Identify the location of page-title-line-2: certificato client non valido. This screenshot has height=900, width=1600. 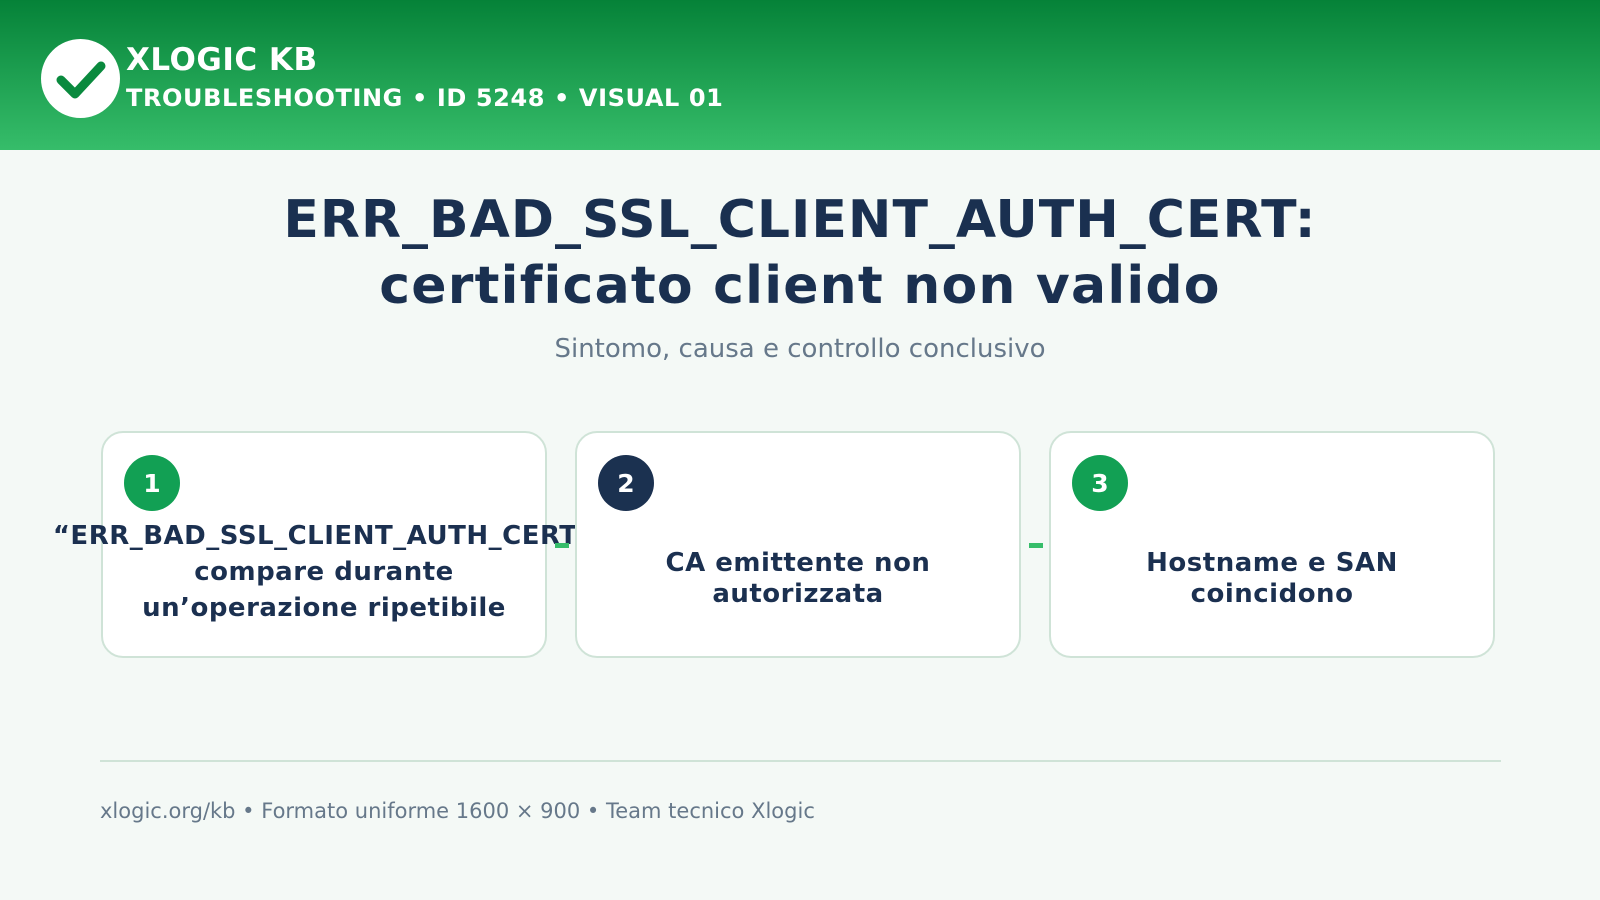
(800, 286).